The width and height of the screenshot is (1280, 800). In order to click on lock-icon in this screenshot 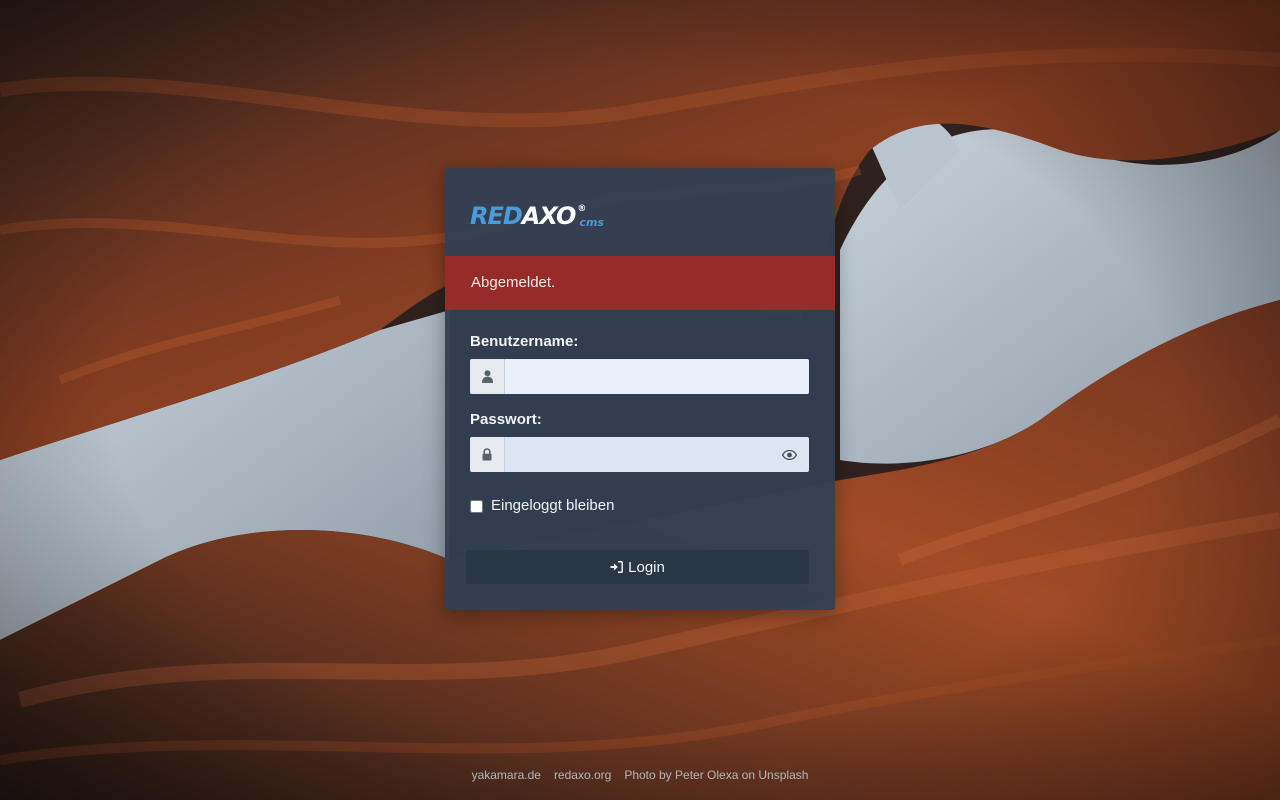, I will do `click(487, 454)`.